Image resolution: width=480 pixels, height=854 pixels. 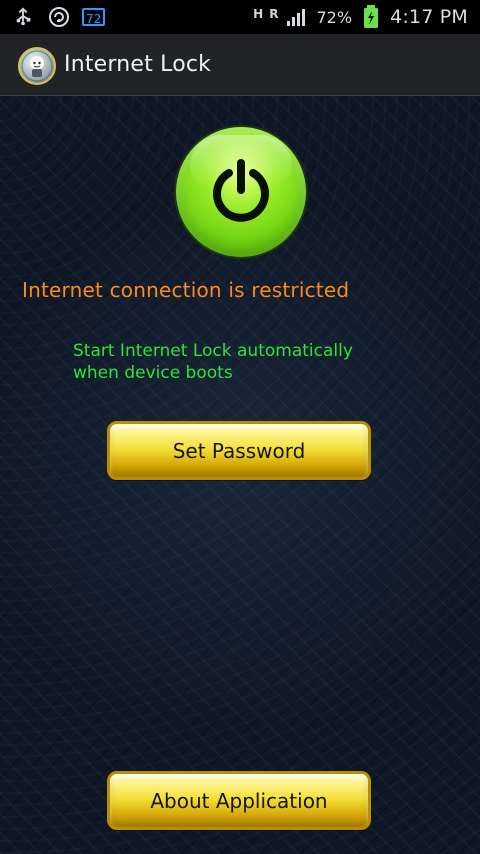 I want to click on sync-icon, so click(x=59, y=17).